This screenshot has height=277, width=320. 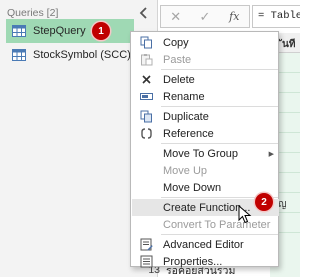 What do you see at coordinates (186, 116) in the screenshot?
I see `menu-item-label: Duplicate` at bounding box center [186, 116].